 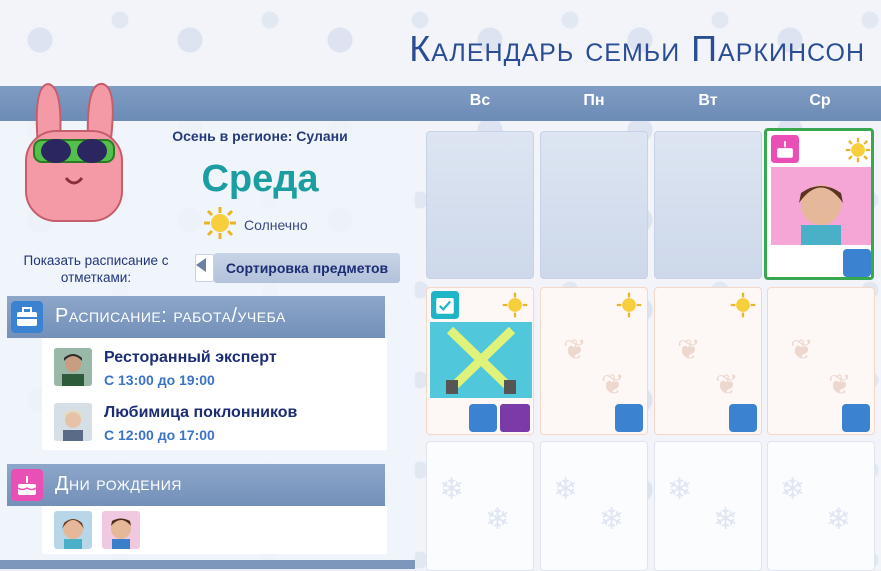 I want to click on next-section-header, so click(x=207, y=564).